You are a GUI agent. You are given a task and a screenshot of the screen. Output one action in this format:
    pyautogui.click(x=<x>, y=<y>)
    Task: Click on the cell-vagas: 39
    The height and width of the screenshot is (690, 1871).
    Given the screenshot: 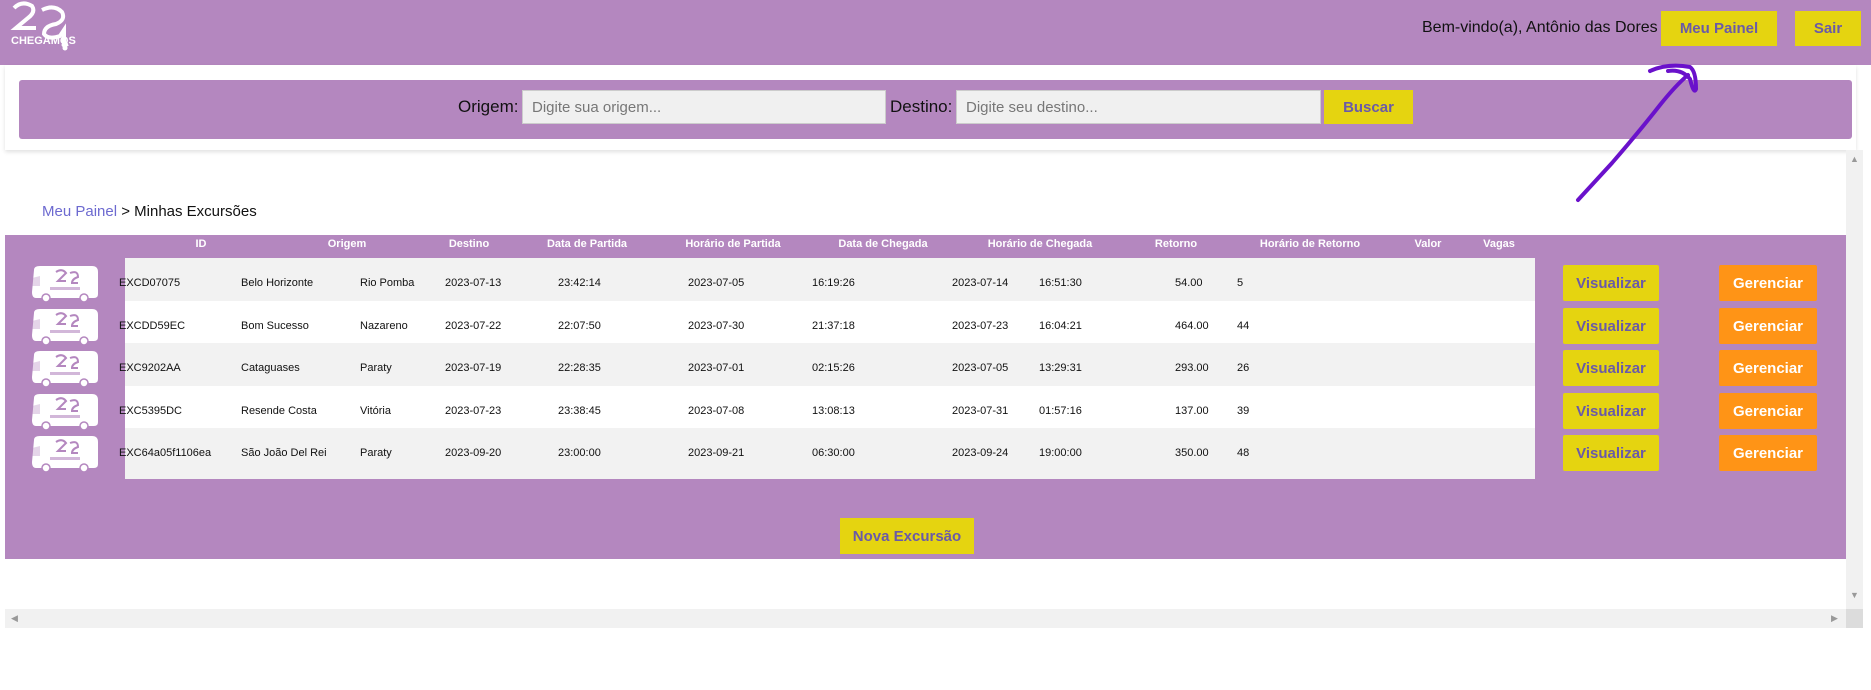 What is the action you would take?
    pyautogui.click(x=1243, y=411)
    